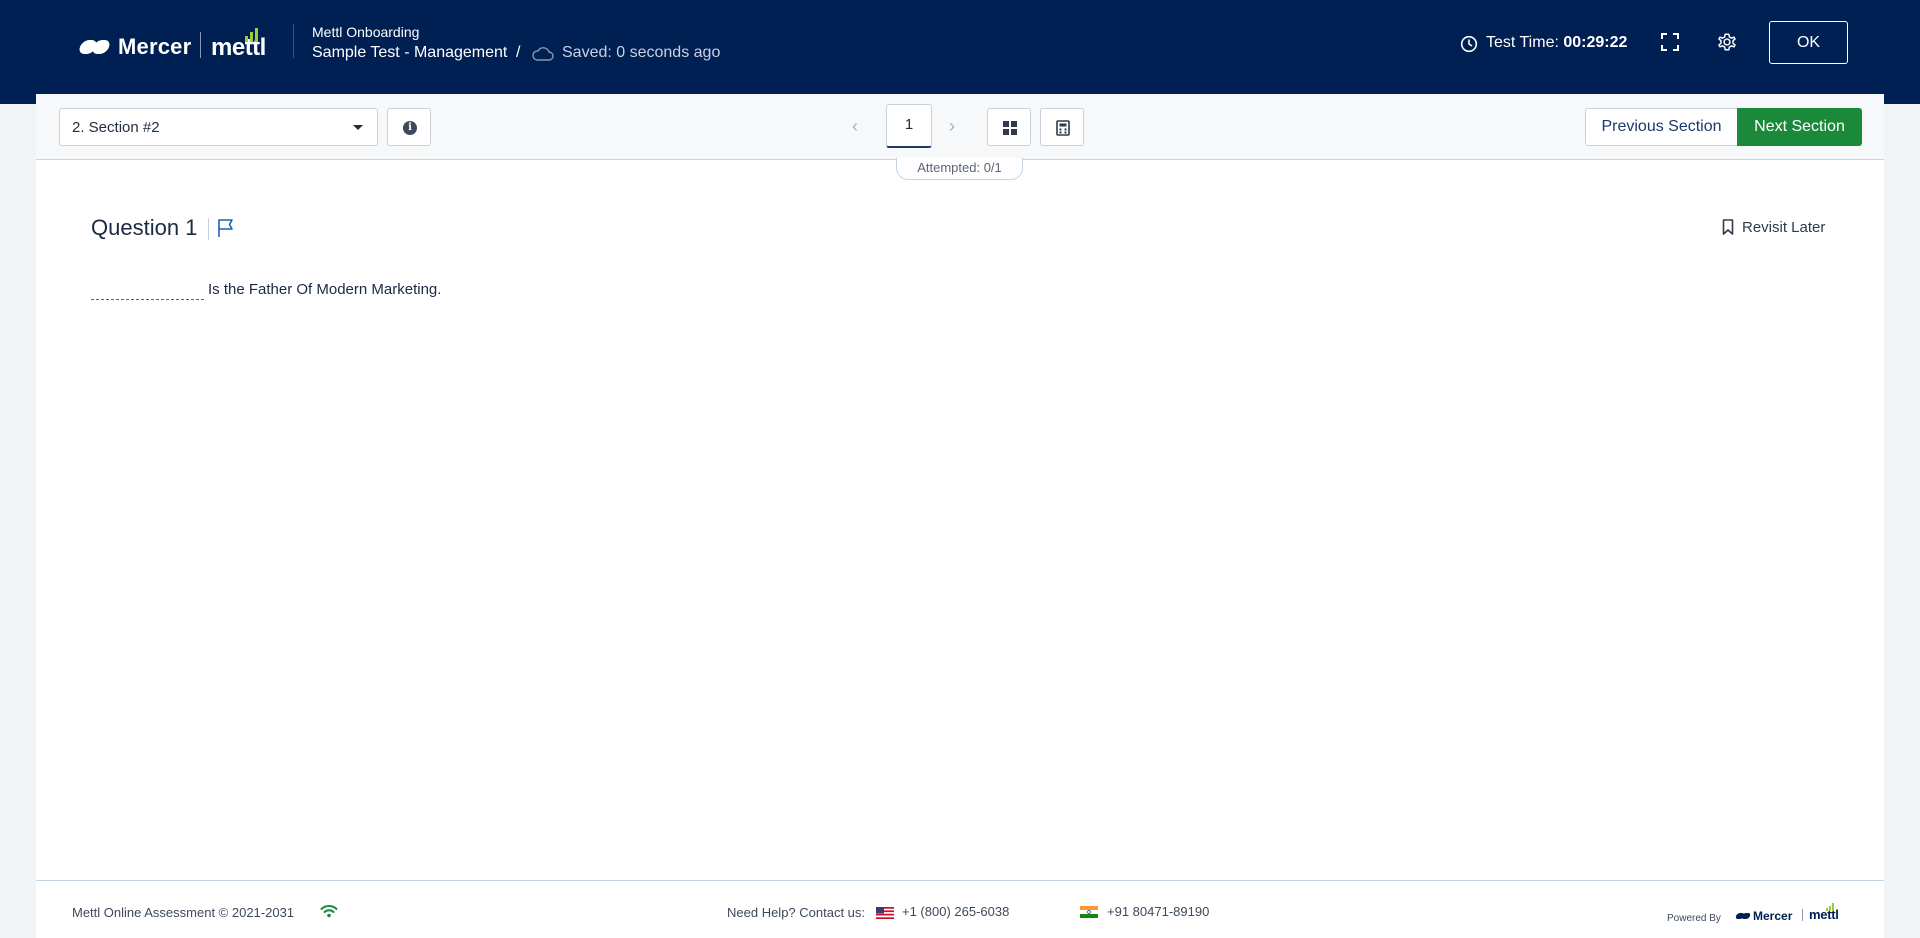 The height and width of the screenshot is (938, 1920). What do you see at coordinates (155, 46) in the screenshot?
I see `mercer-logo-text: Mercer` at bounding box center [155, 46].